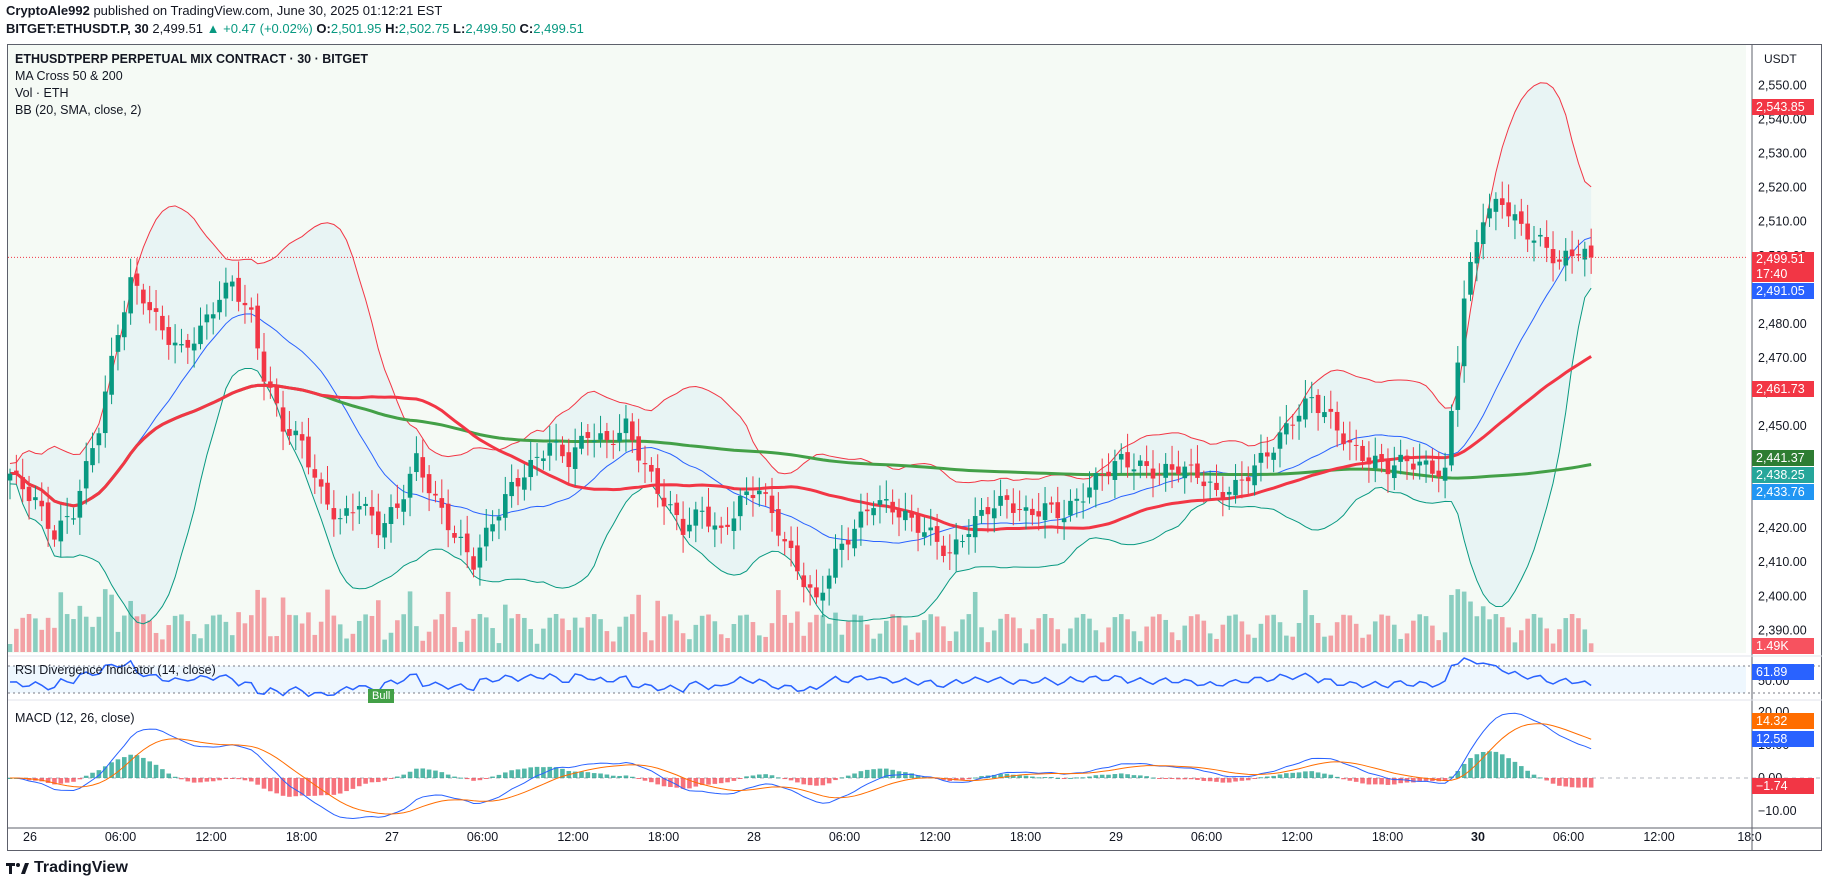 The width and height of the screenshot is (1829, 886). What do you see at coordinates (1783, 492) in the screenshot?
I see `bb-lower-tag: 2,433.76` at bounding box center [1783, 492].